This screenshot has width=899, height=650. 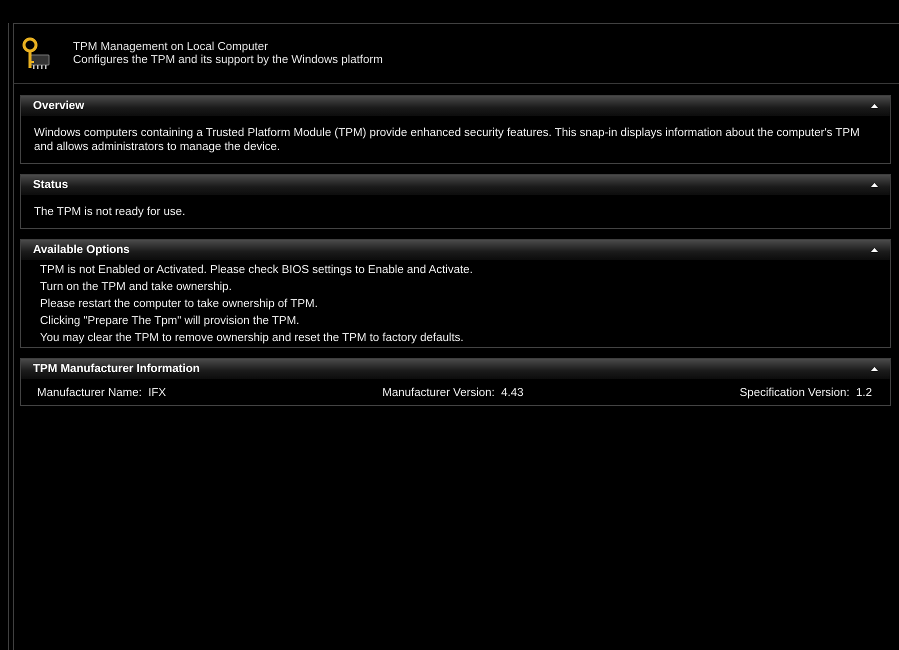 I want to click on section-title: Available Options, so click(x=81, y=250).